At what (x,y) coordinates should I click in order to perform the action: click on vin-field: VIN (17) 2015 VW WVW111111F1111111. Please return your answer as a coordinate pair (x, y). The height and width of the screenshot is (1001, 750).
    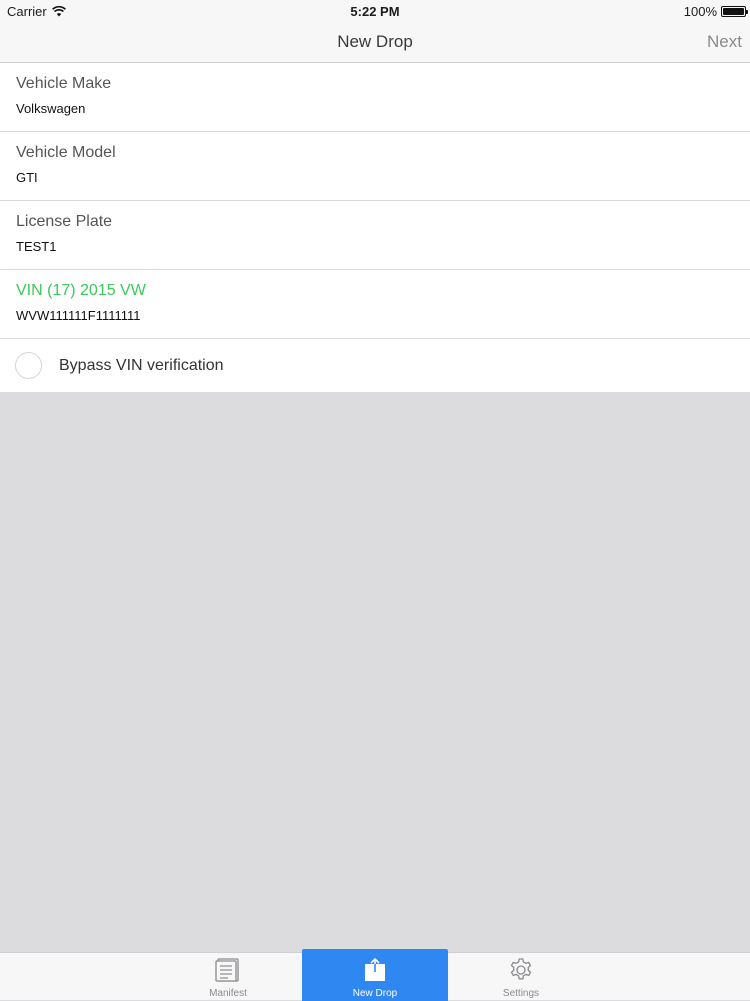
    Looking at the image, I should click on (375, 304).